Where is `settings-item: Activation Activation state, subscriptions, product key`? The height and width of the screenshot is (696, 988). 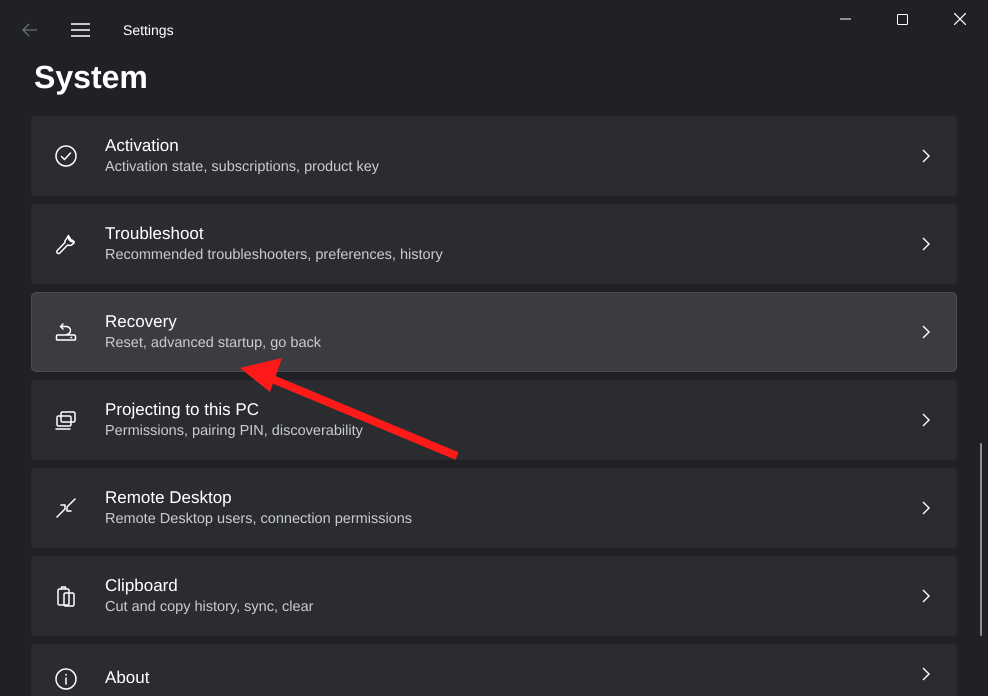 settings-item: Activation Activation state, subscriptions, product key is located at coordinates (494, 156).